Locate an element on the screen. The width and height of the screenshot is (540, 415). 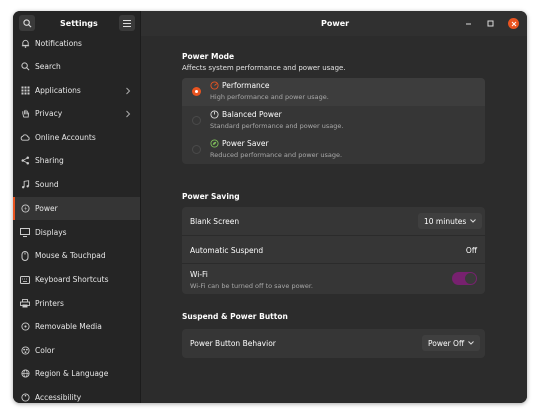
sidebar-item-label: Keyboard Shortcuts is located at coordinates (72, 279).